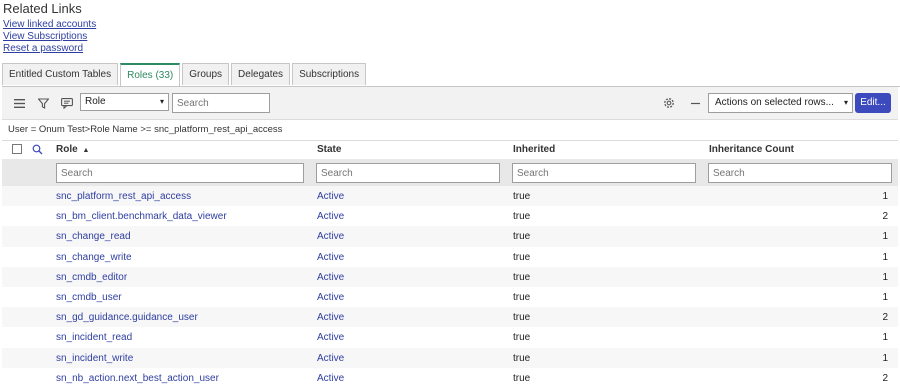 This screenshot has width=900, height=388. I want to click on table-row: sn_cmdb_user Active true 1, so click(450, 297).